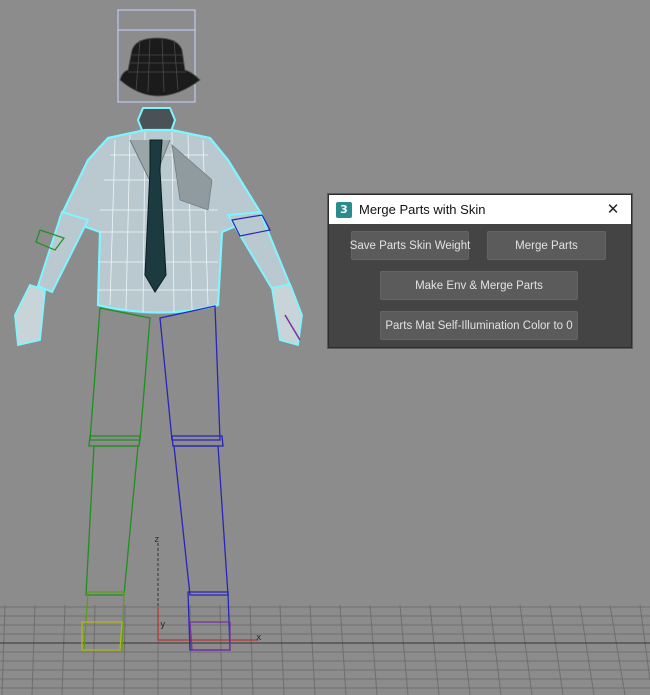  What do you see at coordinates (264, 278) in the screenshot?
I see `right-arm-mesh` at bounding box center [264, 278].